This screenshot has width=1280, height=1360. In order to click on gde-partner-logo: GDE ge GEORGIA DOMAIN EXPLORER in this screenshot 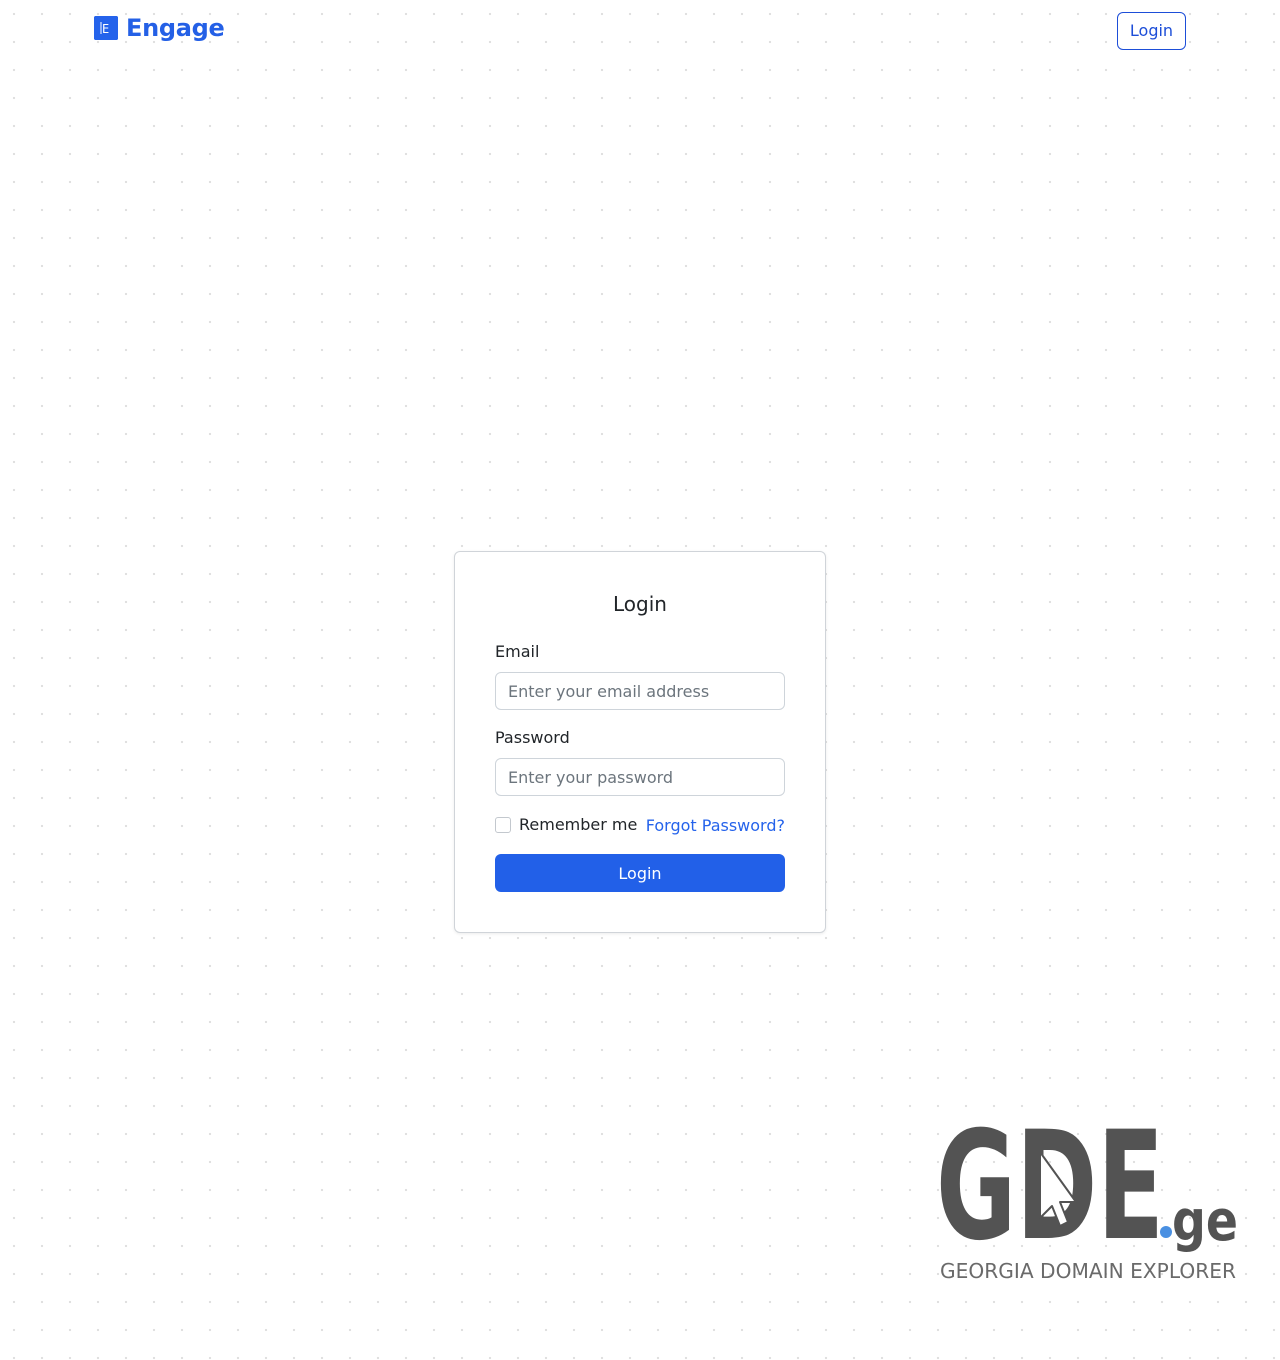, I will do `click(1087, 1196)`.